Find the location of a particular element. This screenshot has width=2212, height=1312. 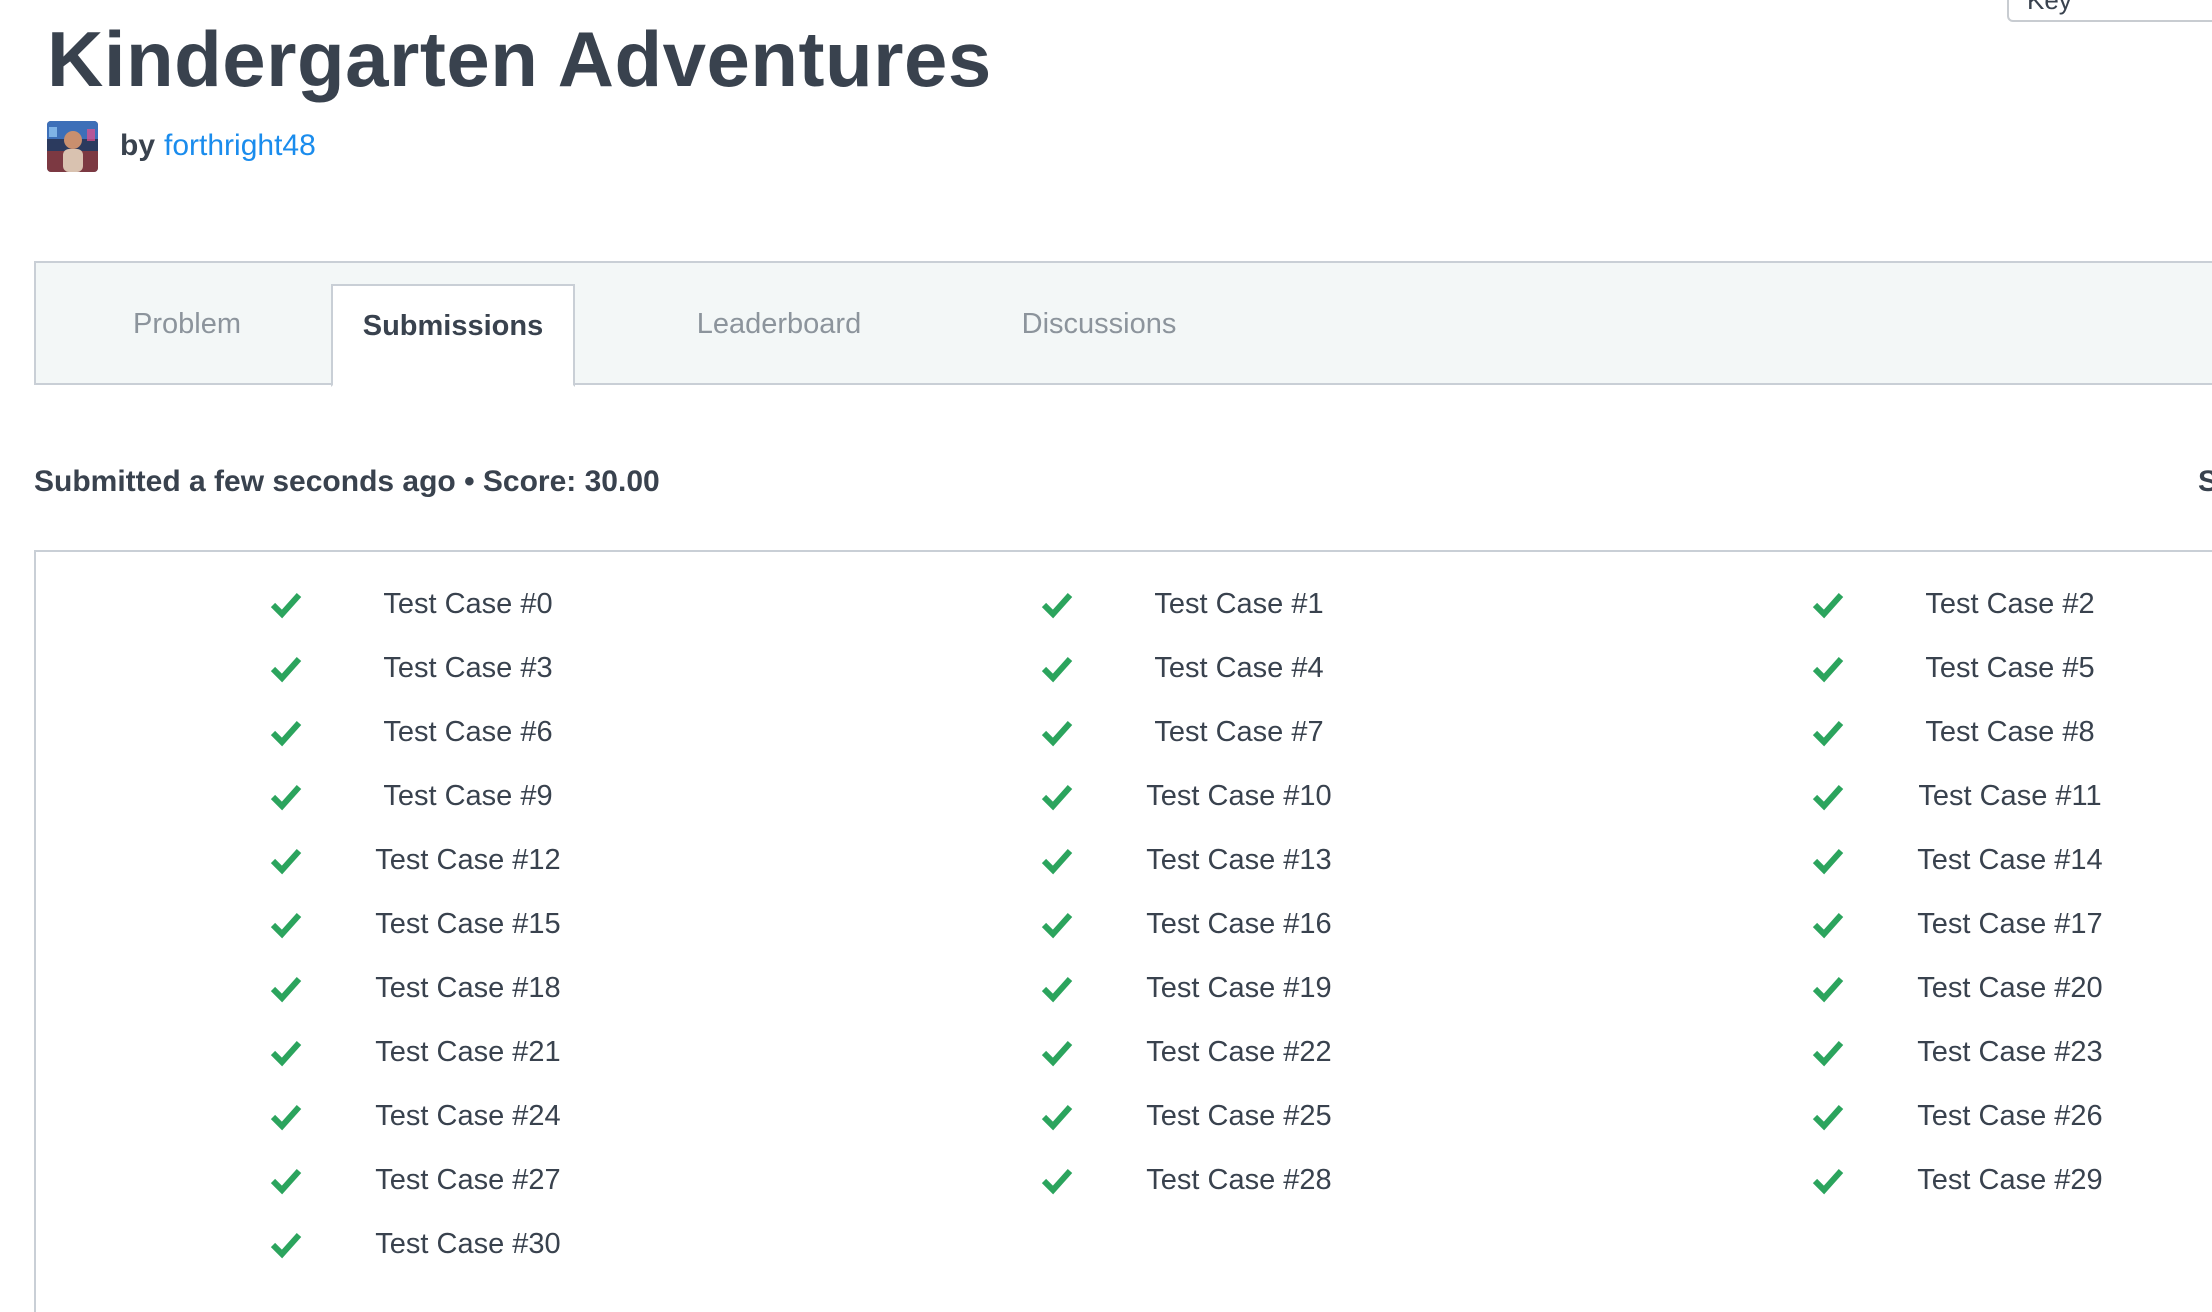

test-case-label: Test Case #7 is located at coordinates (1239, 731).